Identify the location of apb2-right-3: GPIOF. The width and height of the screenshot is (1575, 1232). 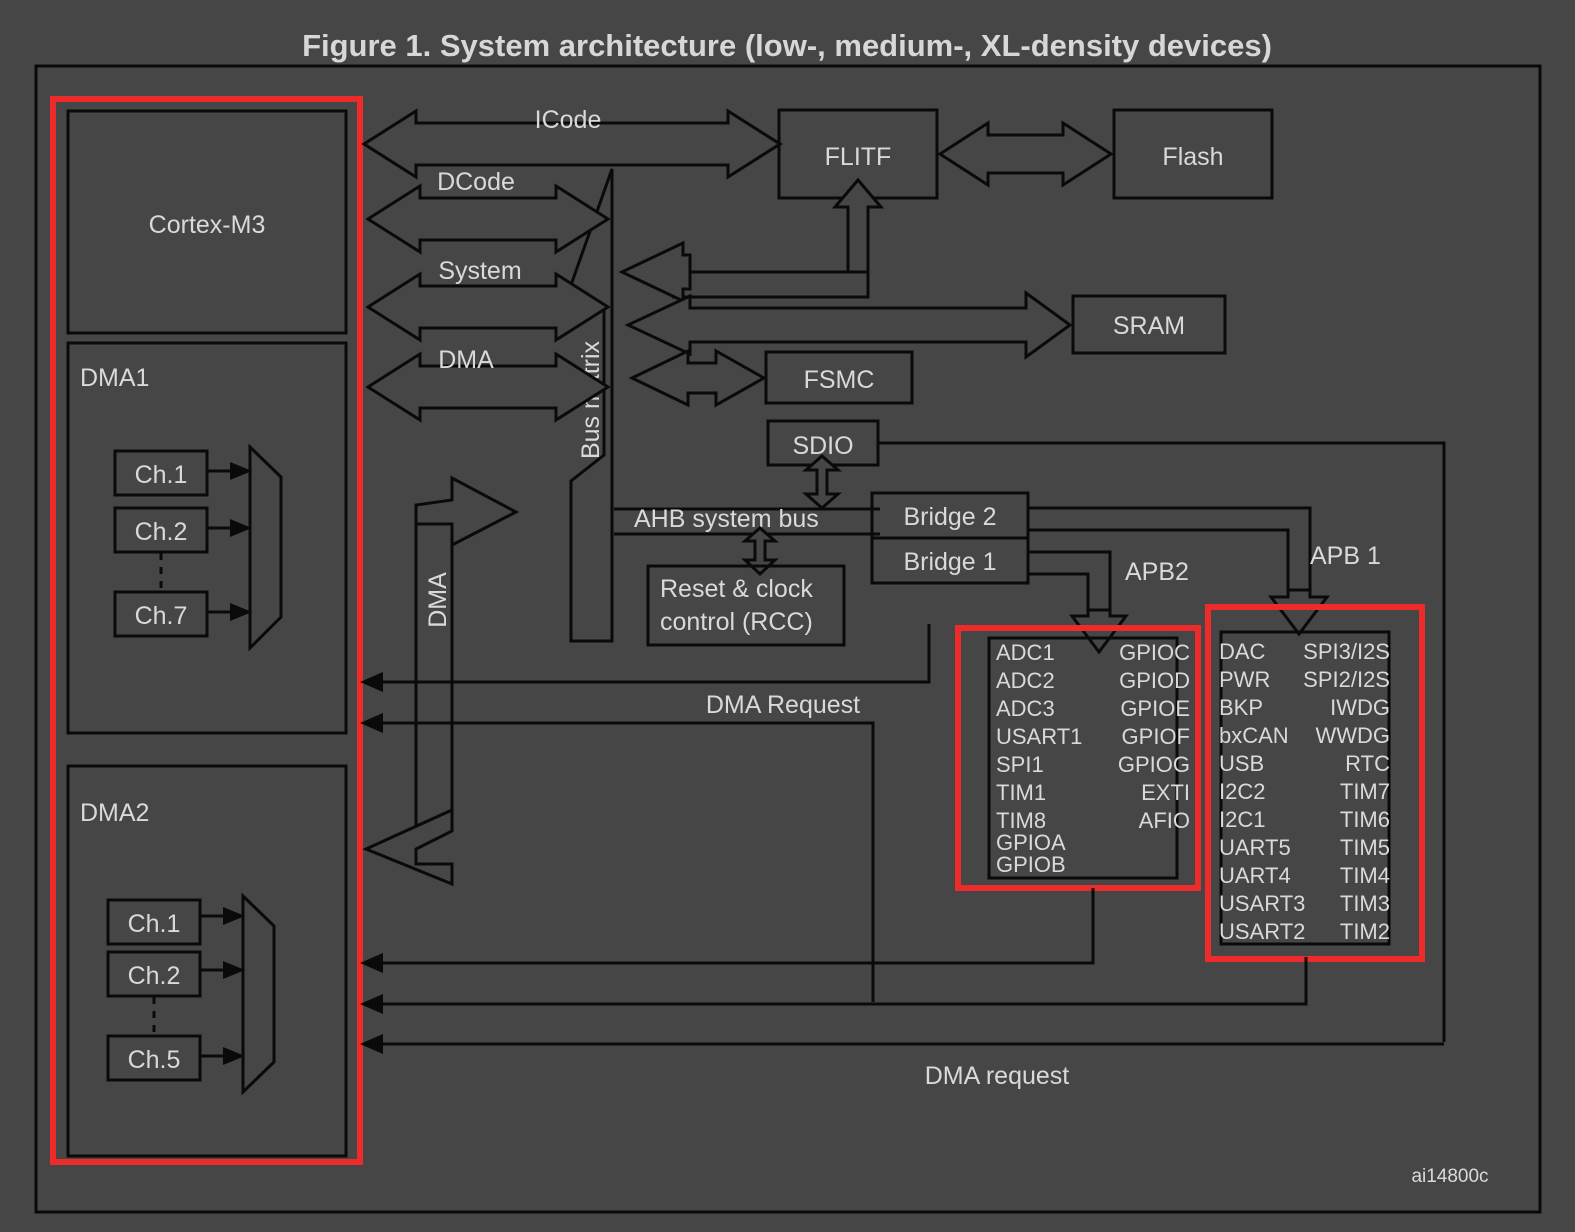
(1156, 736).